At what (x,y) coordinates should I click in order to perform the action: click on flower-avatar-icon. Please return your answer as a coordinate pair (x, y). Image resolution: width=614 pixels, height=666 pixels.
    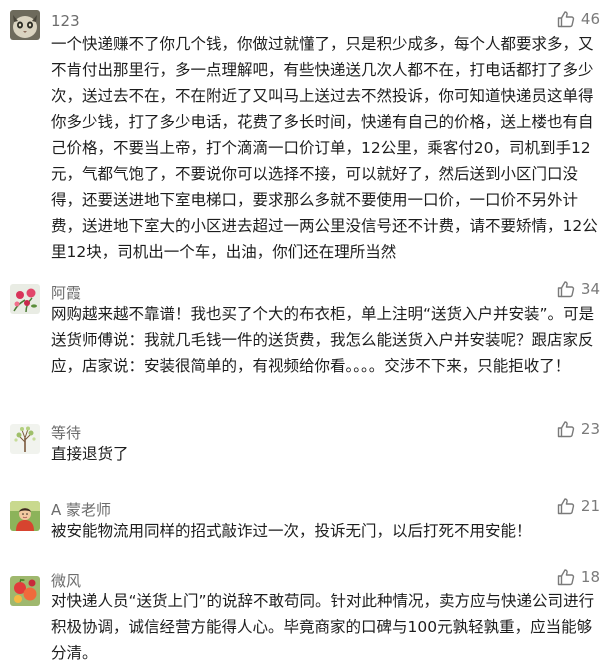
    Looking at the image, I should click on (25, 299).